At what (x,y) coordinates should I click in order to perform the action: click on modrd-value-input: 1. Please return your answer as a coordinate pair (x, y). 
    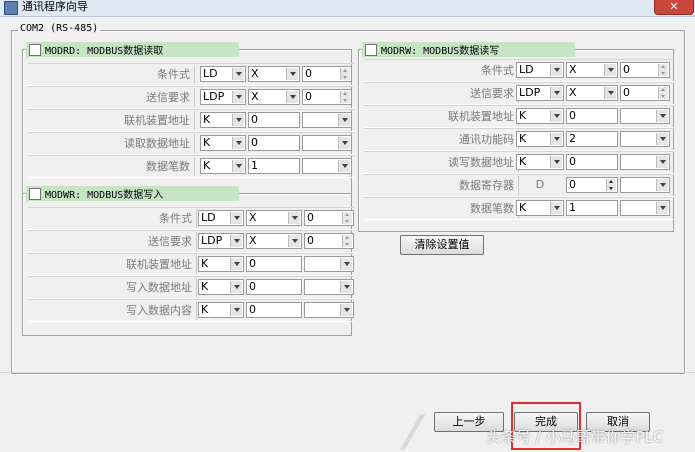
    Looking at the image, I should click on (274, 166).